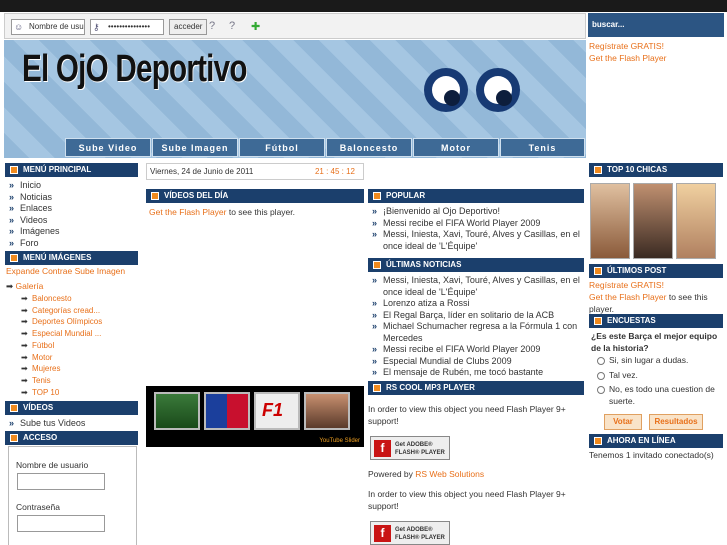  I want to click on gallery-item: Mujeres, so click(72, 369).